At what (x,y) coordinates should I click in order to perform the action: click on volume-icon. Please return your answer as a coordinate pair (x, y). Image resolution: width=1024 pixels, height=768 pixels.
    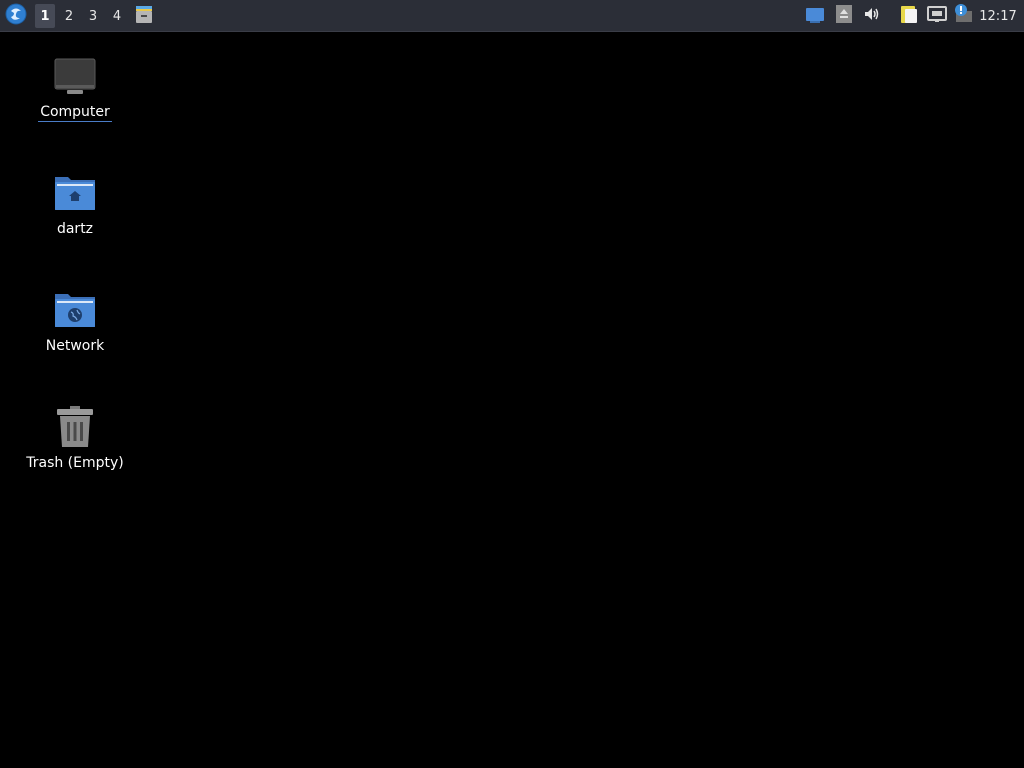
    Looking at the image, I should click on (872, 16).